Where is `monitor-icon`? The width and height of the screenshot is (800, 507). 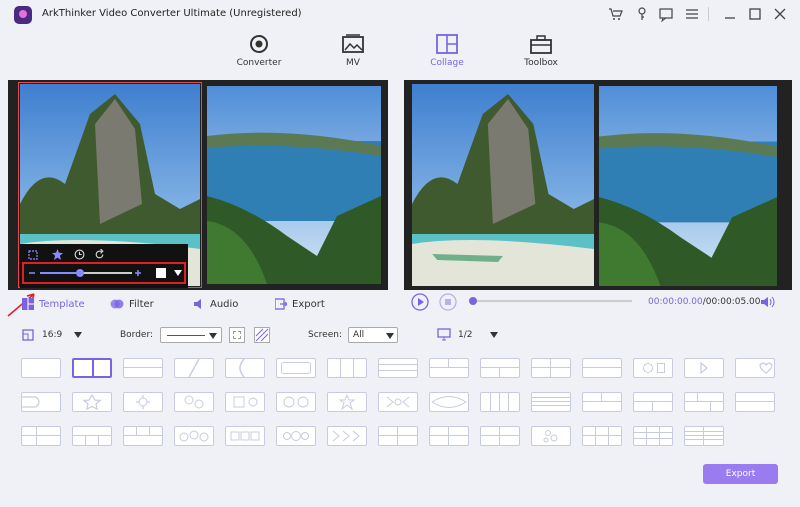
monitor-icon is located at coordinates (444, 334).